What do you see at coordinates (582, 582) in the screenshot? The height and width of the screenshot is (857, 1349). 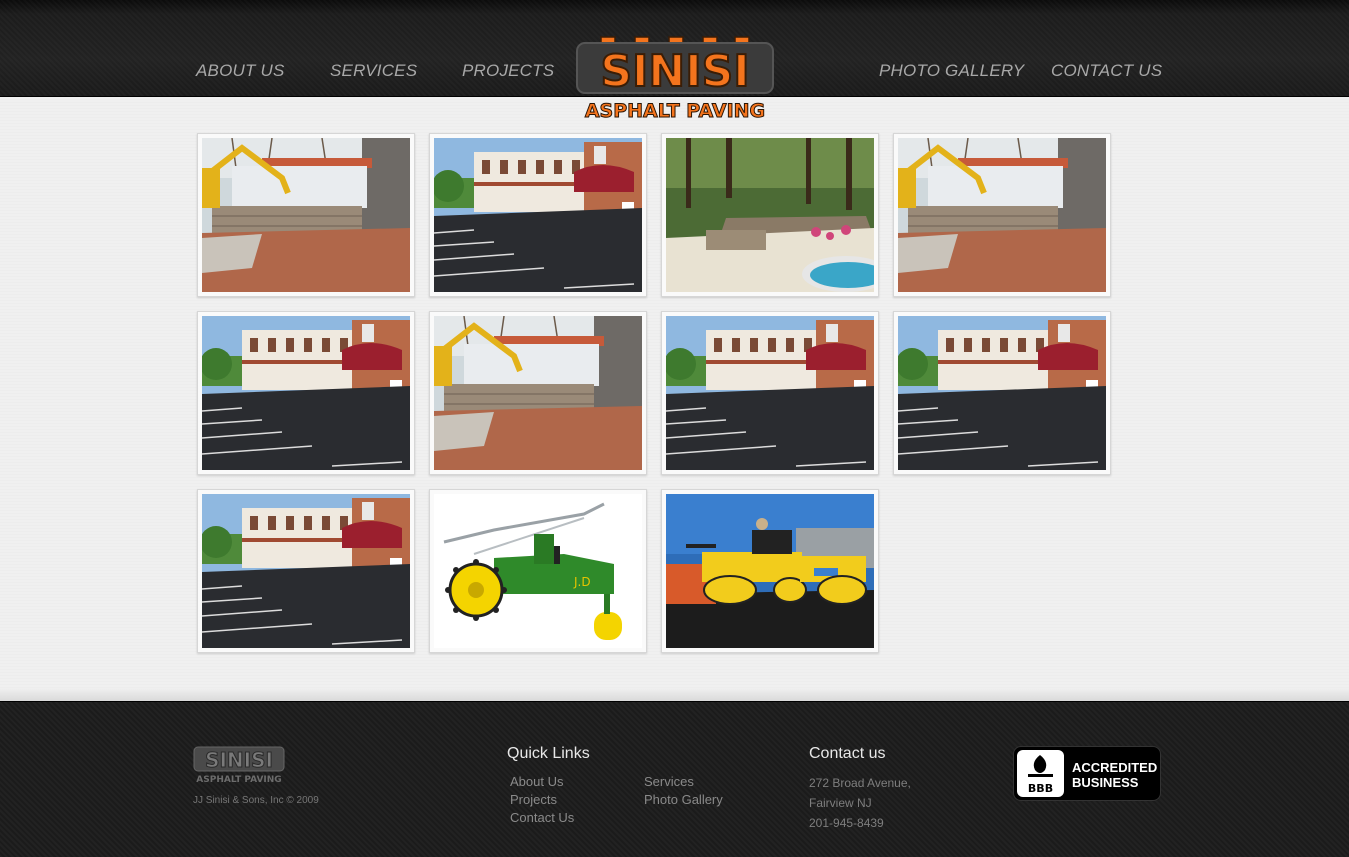 I see `svg-text: J.D` at bounding box center [582, 582].